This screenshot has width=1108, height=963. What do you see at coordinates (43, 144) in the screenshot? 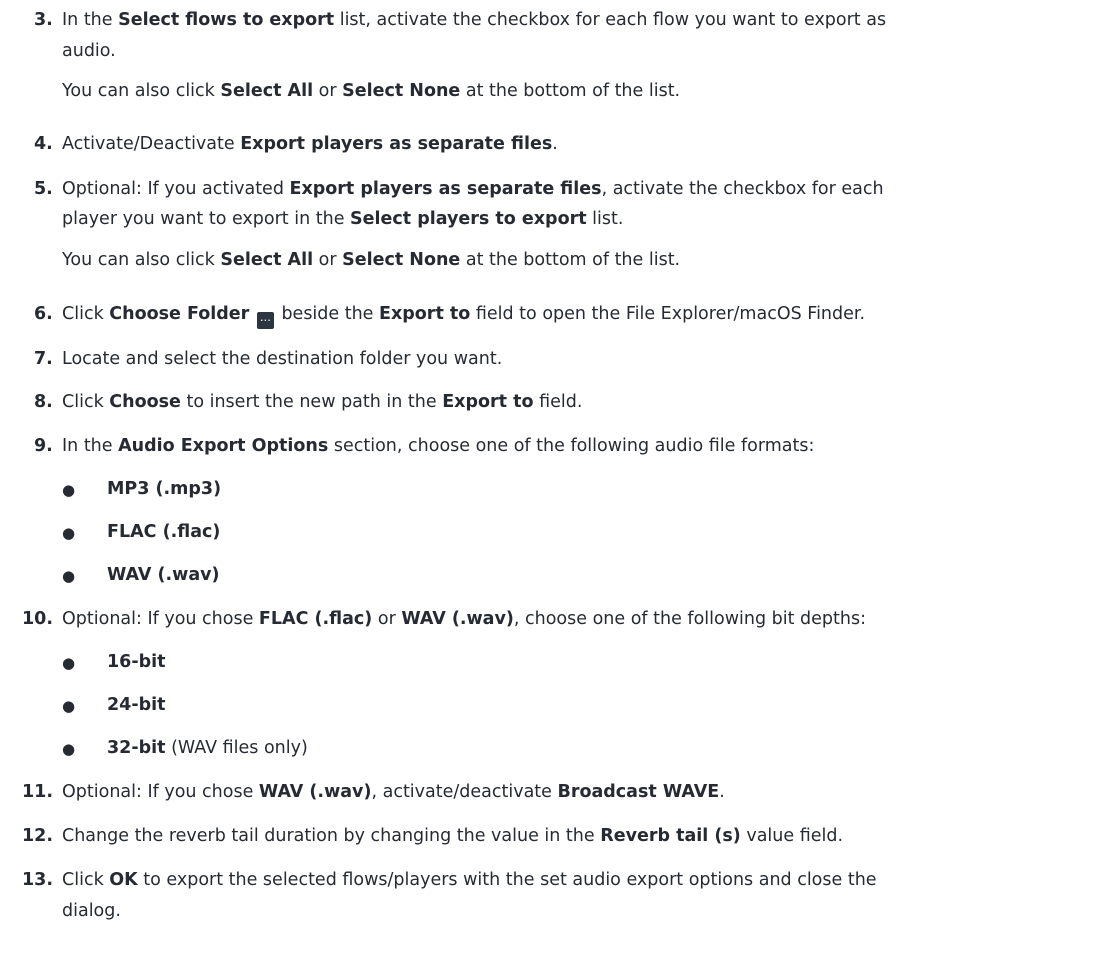
I see `step-number: 4.` at bounding box center [43, 144].